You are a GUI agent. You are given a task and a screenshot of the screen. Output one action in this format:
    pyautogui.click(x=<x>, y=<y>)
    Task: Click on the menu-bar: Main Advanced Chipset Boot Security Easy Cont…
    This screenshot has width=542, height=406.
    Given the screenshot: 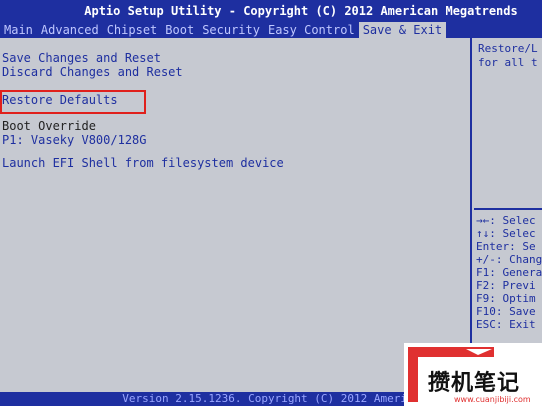 What is the action you would take?
    pyautogui.click(x=271, y=30)
    